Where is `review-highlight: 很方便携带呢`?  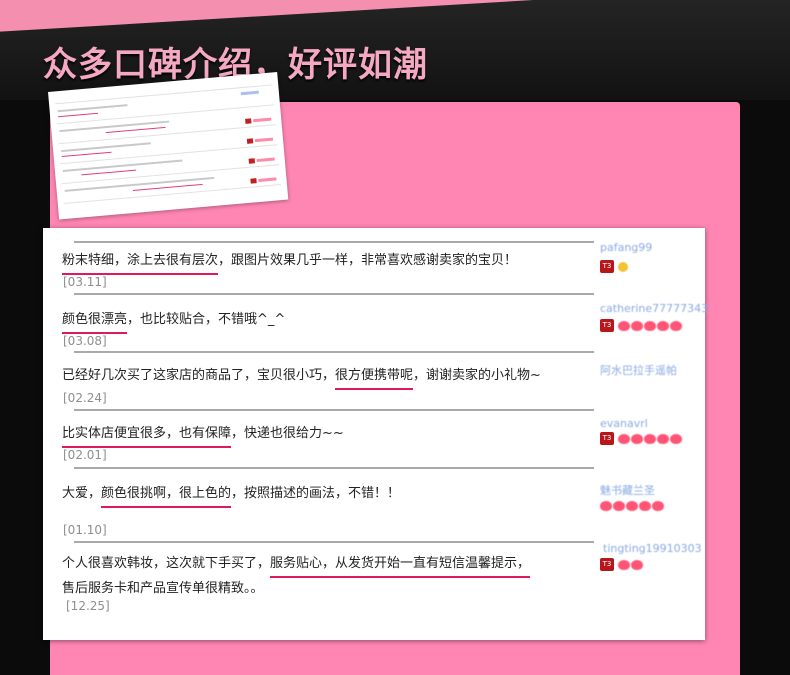
review-highlight: 很方便携带呢 is located at coordinates (374, 377).